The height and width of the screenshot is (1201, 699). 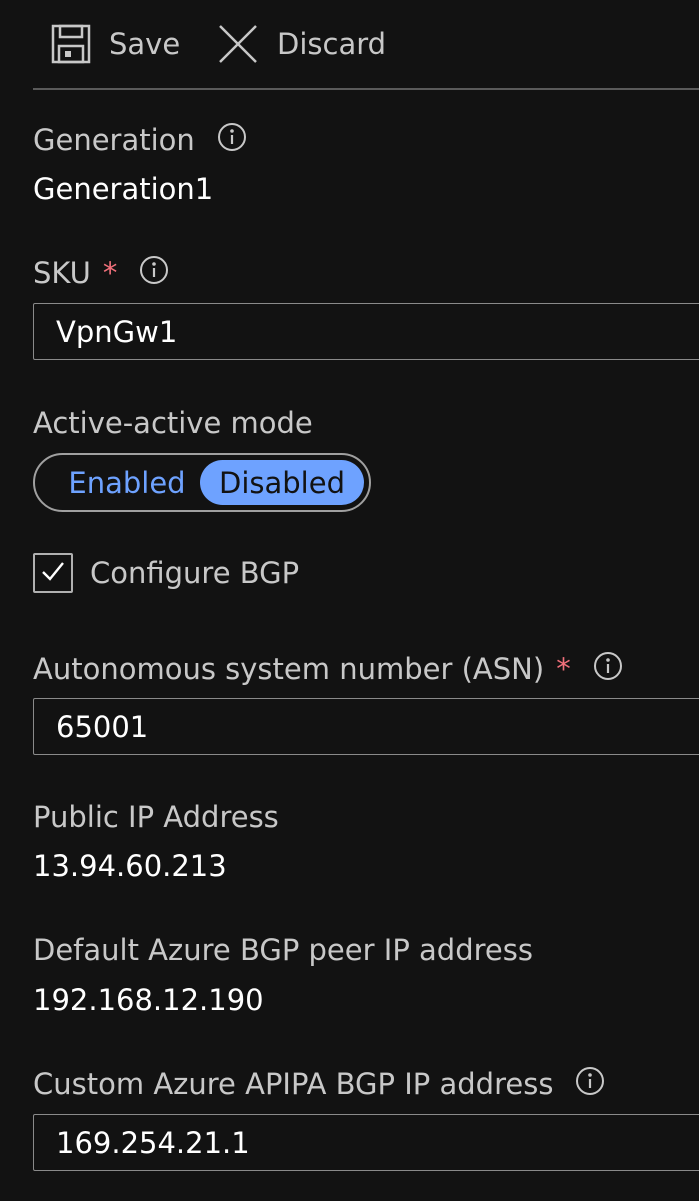 I want to click on close-icon, so click(x=238, y=44).